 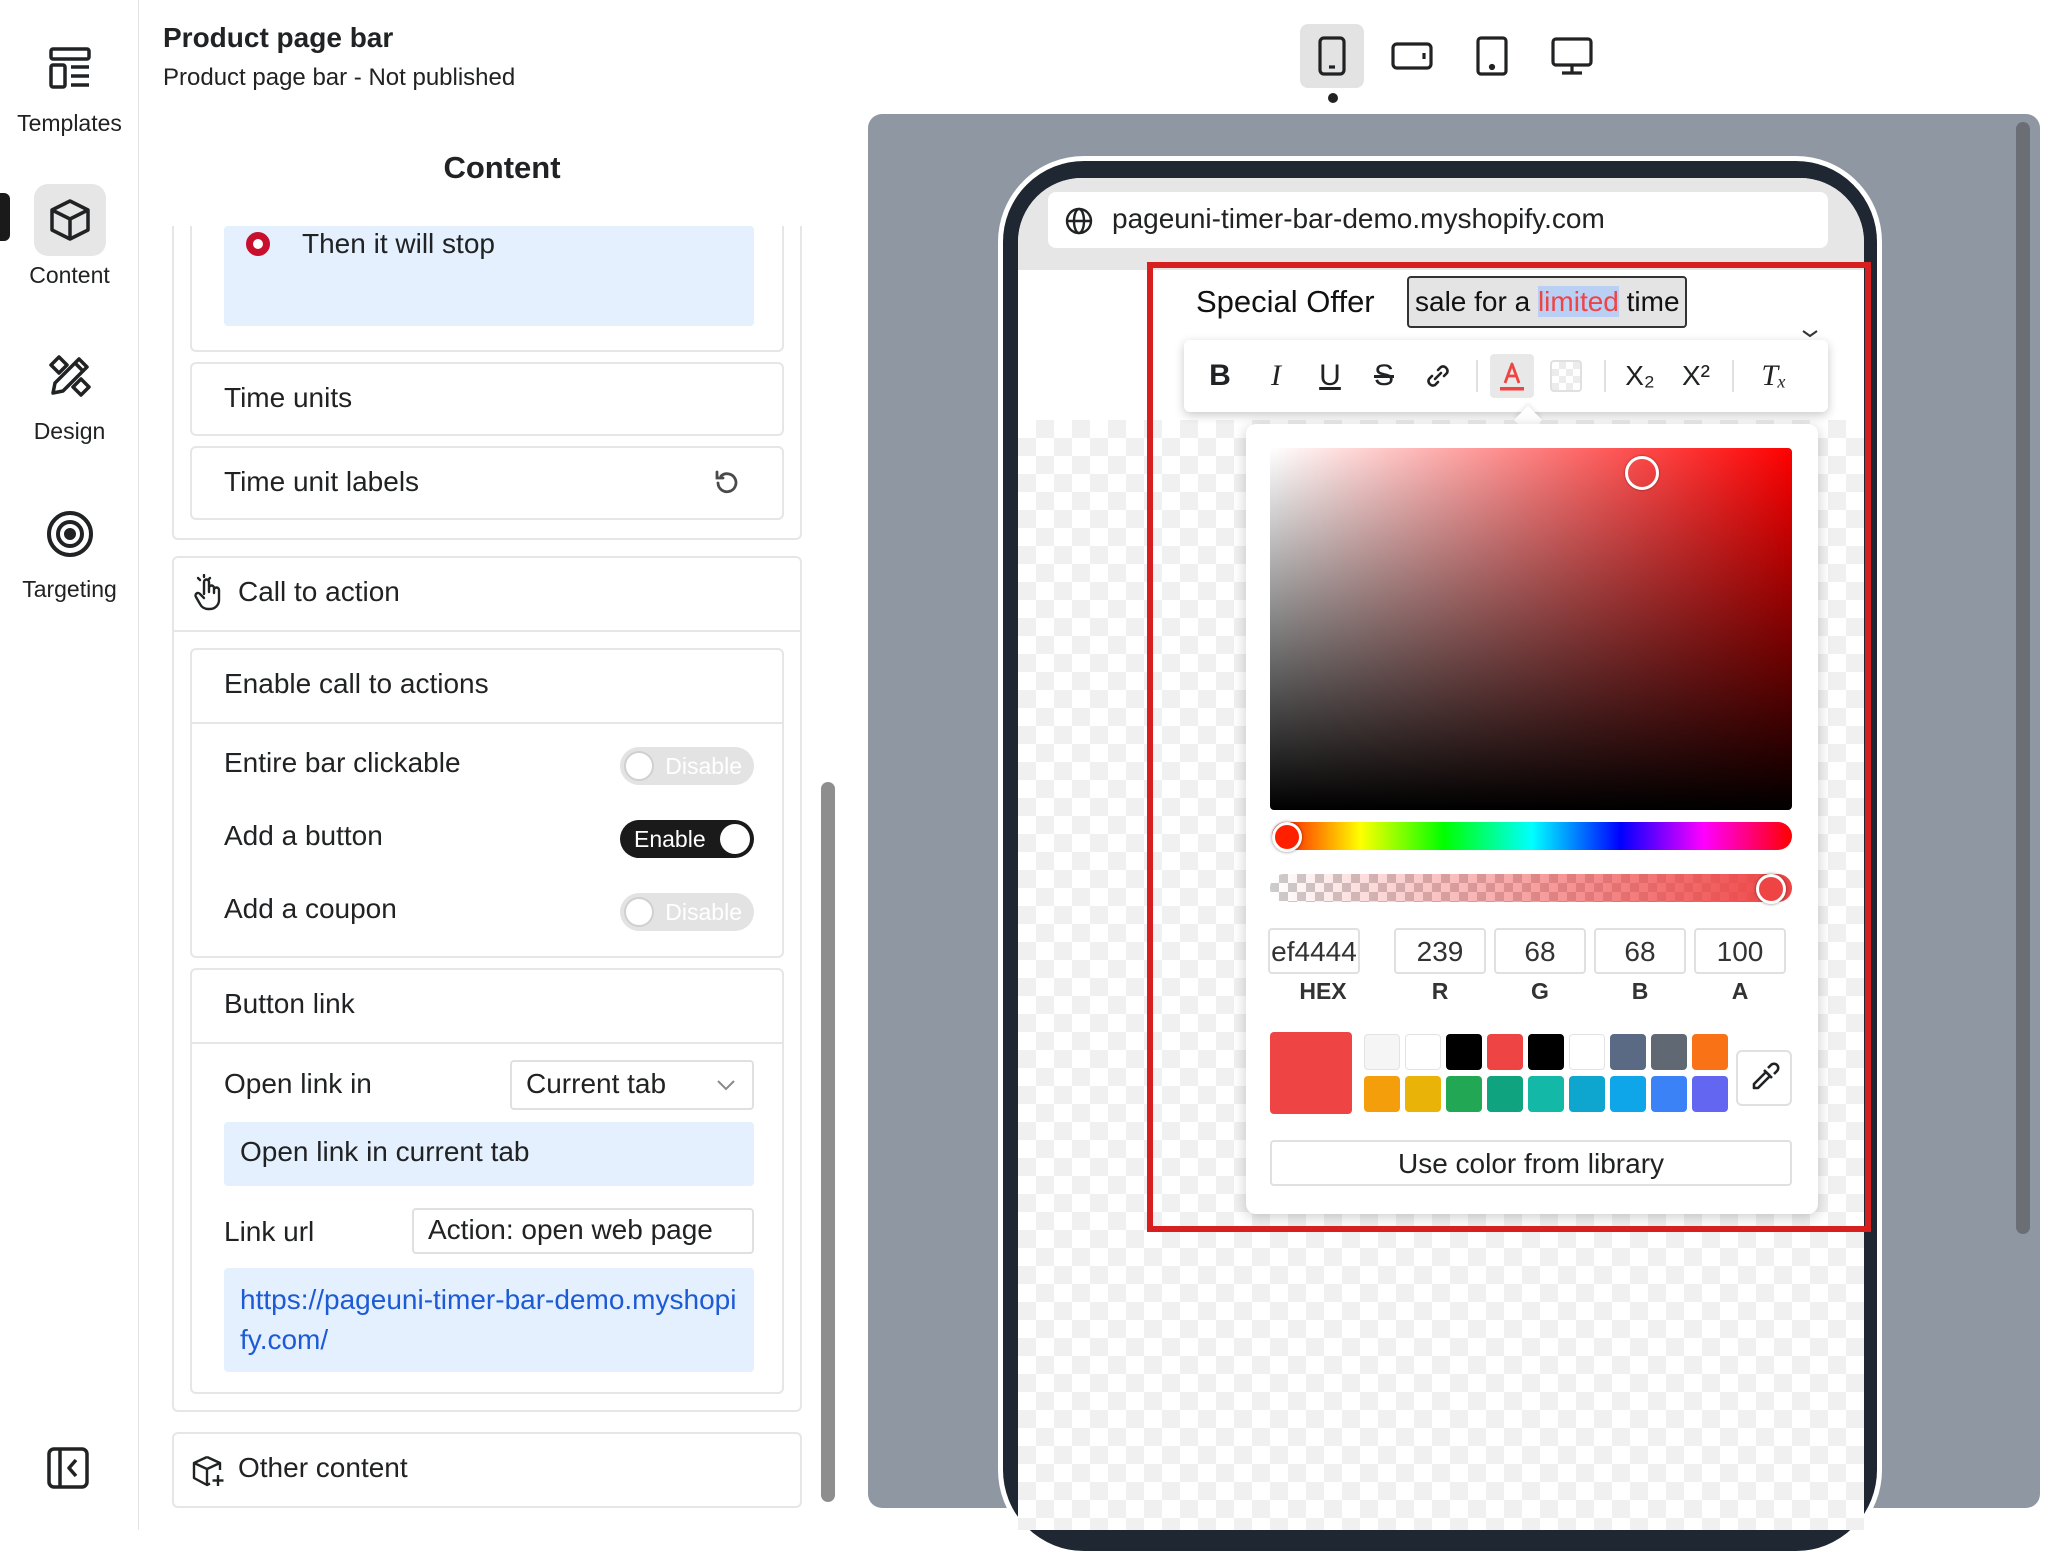 I want to click on landscape-icon, so click(x=1412, y=56).